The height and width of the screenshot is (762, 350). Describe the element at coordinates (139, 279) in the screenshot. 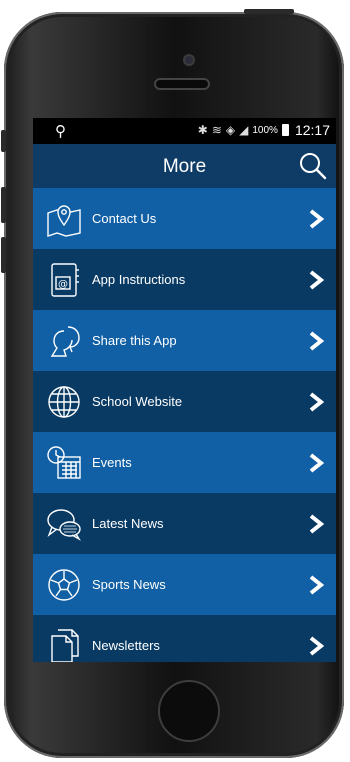

I see `menu-item-label: App Instructions` at that location.